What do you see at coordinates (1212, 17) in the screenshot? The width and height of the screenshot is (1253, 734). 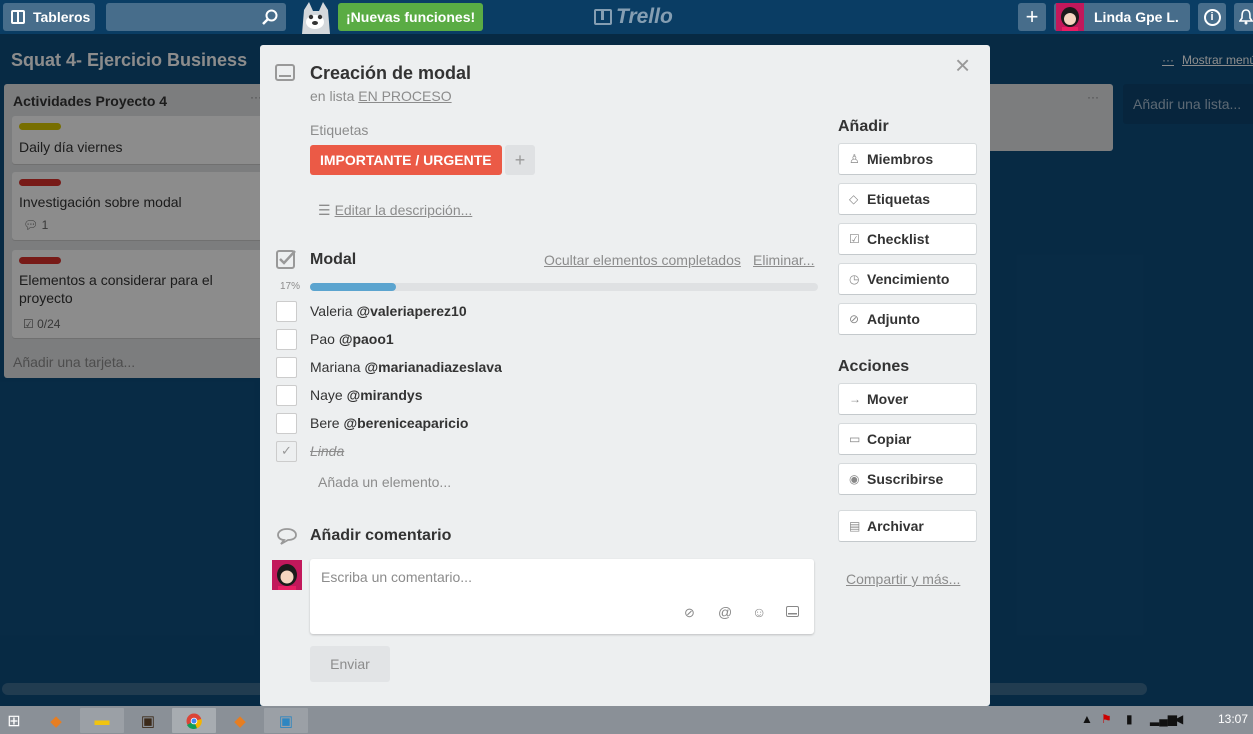 I see `info-button: i` at bounding box center [1212, 17].